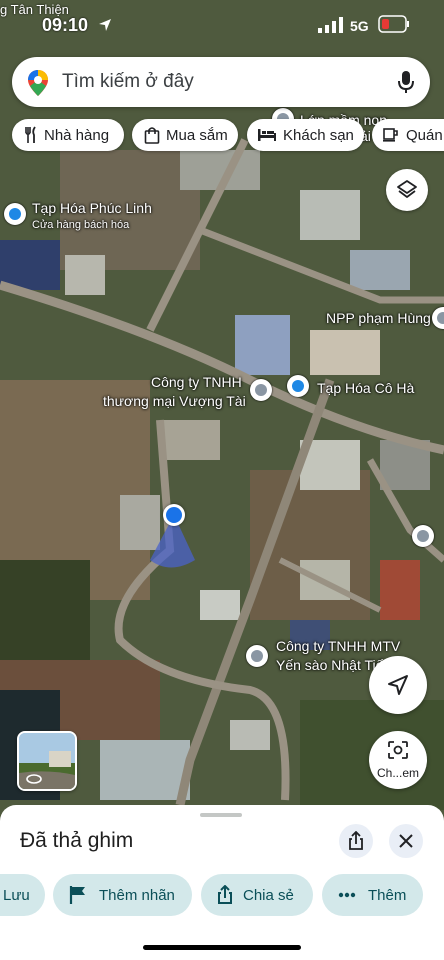  I want to click on street-view-thumbnail, so click(47, 761).